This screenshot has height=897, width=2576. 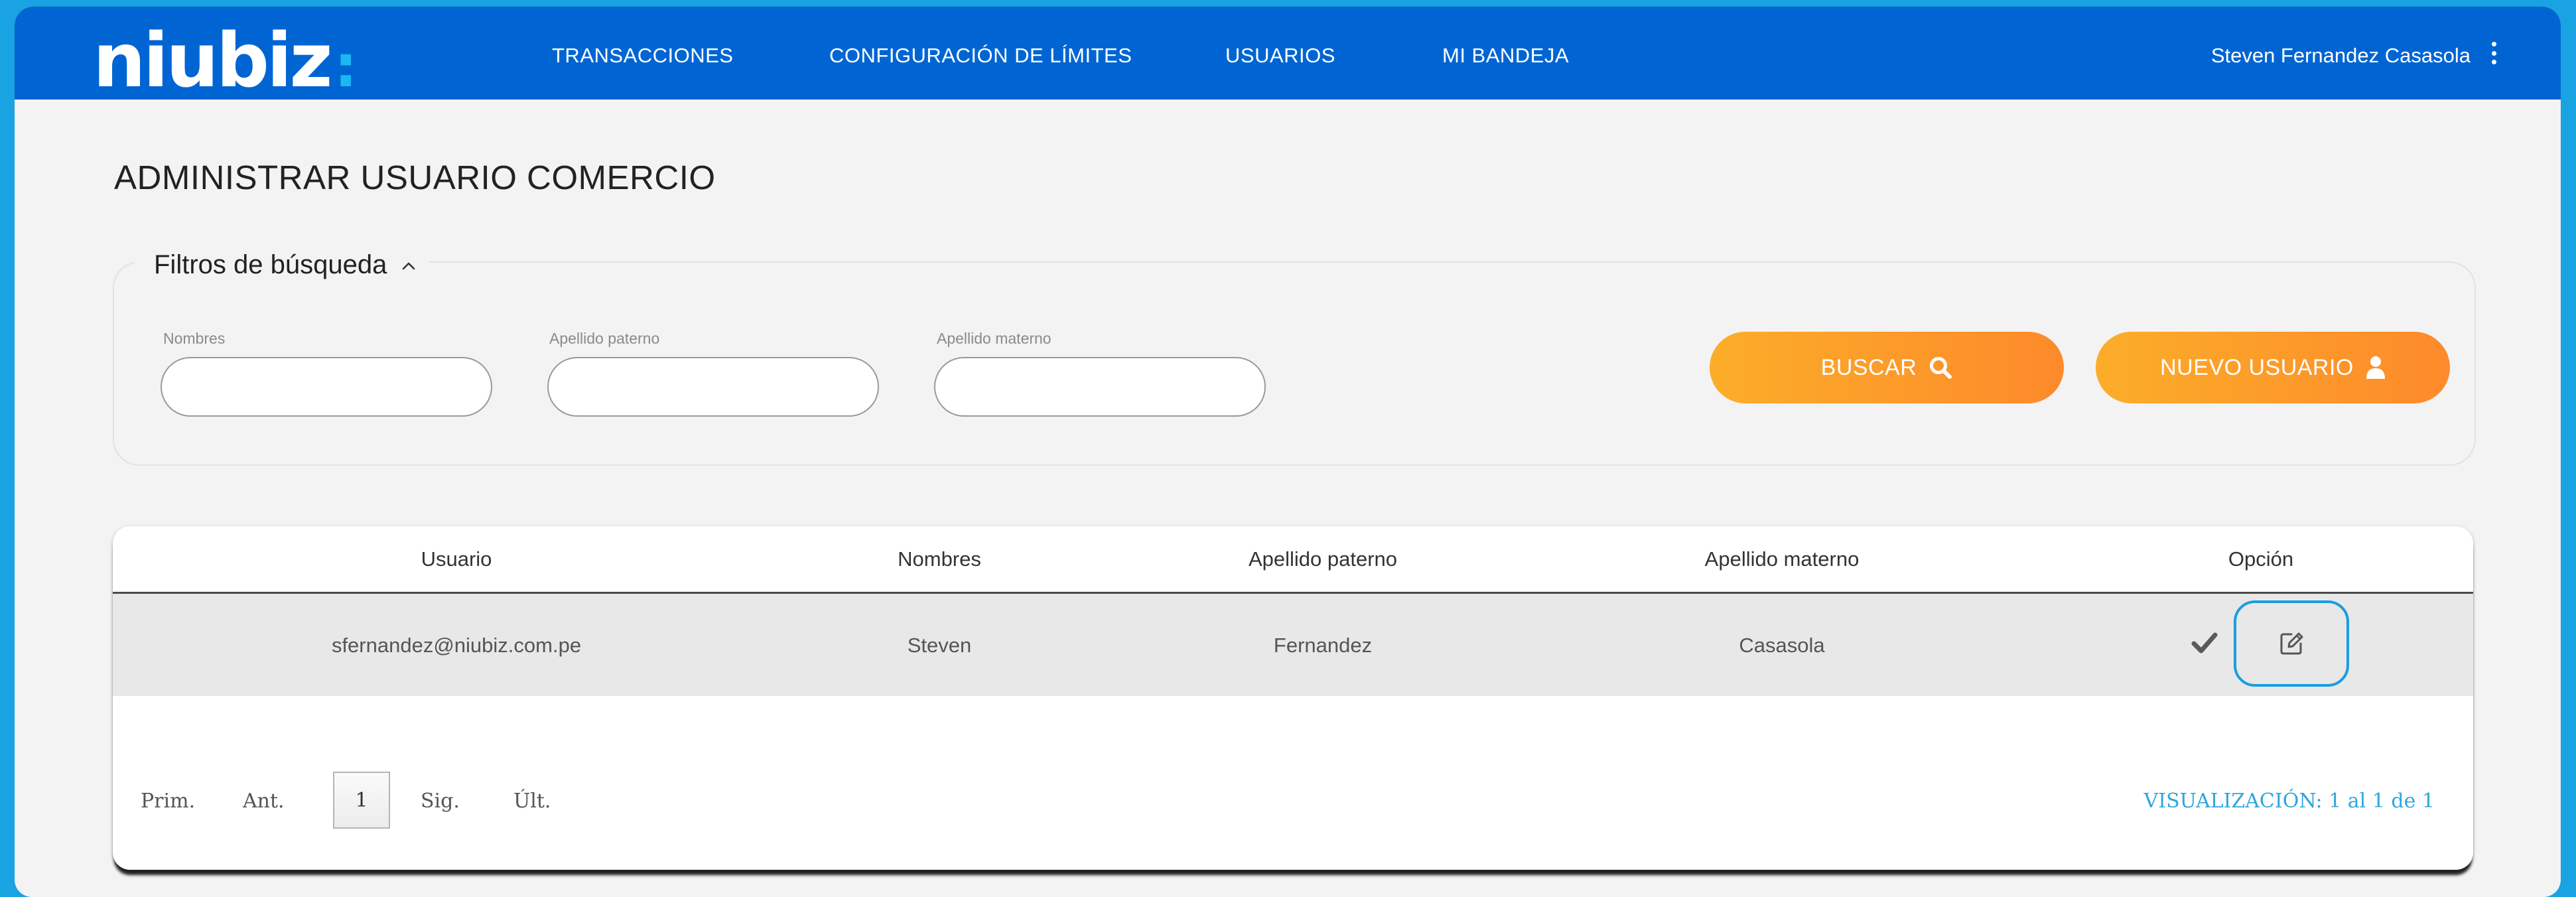 I want to click on cell-apellido-paterno: Fernandez, so click(x=1323, y=645).